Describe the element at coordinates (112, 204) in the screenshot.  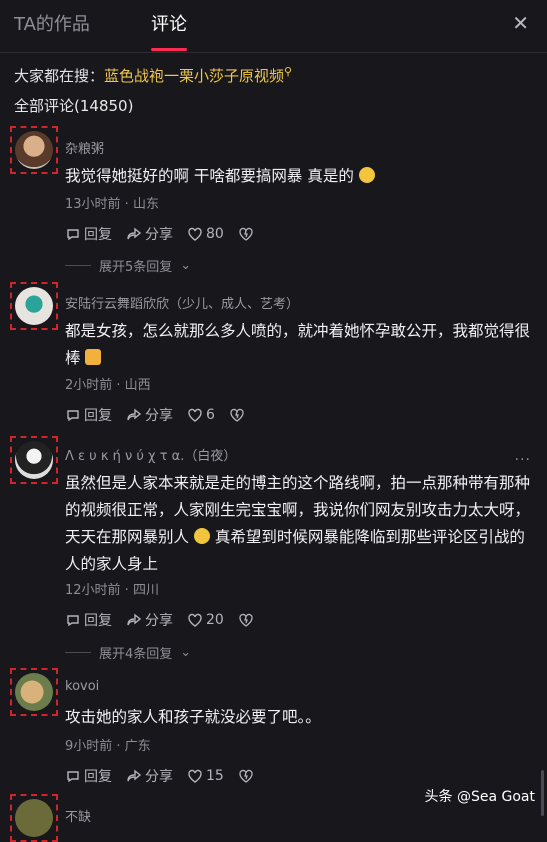
I see `comment-meta: 13小时前 · 山东` at that location.